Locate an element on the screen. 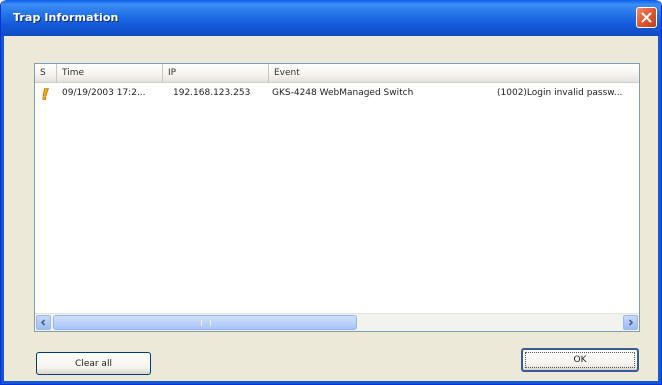 The width and height of the screenshot is (662, 385). horizontal-scrollbar is located at coordinates (337, 322).